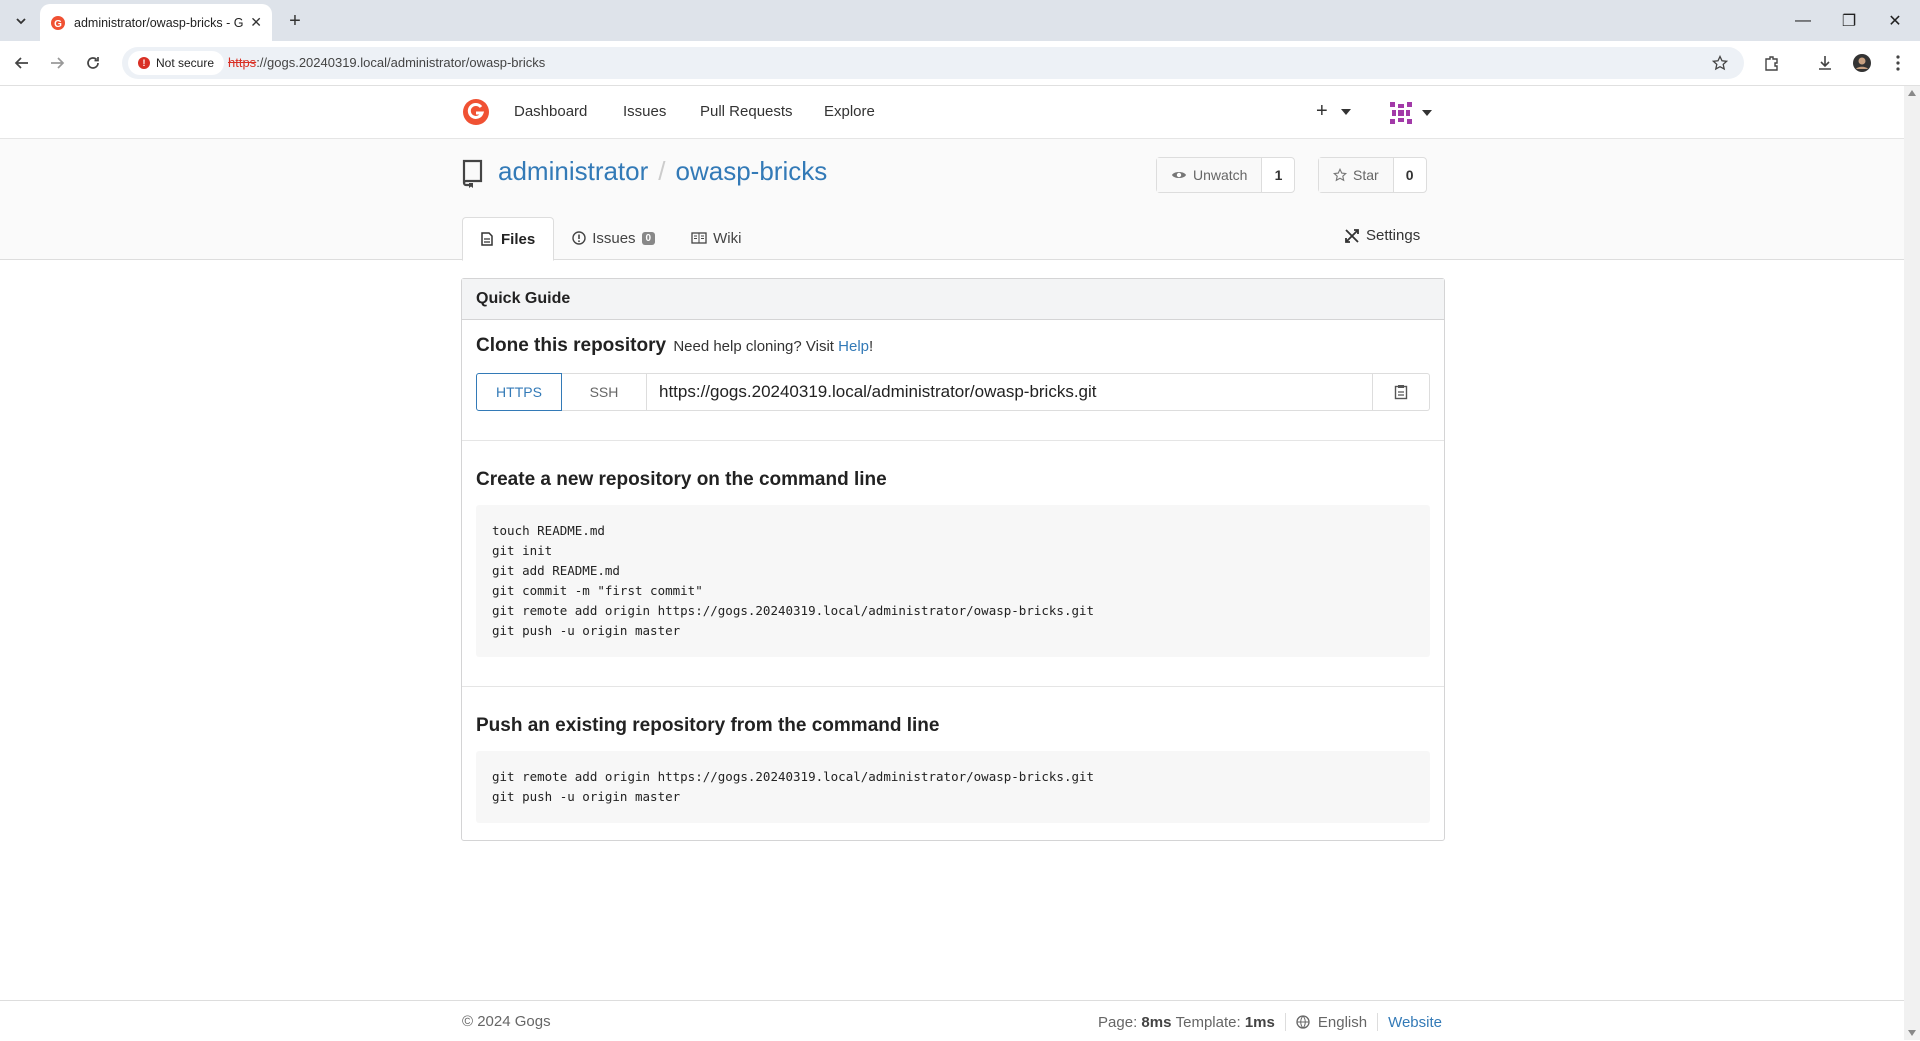 Image resolution: width=1920 pixels, height=1041 pixels. I want to click on template-time-label: Template:, so click(1208, 1022).